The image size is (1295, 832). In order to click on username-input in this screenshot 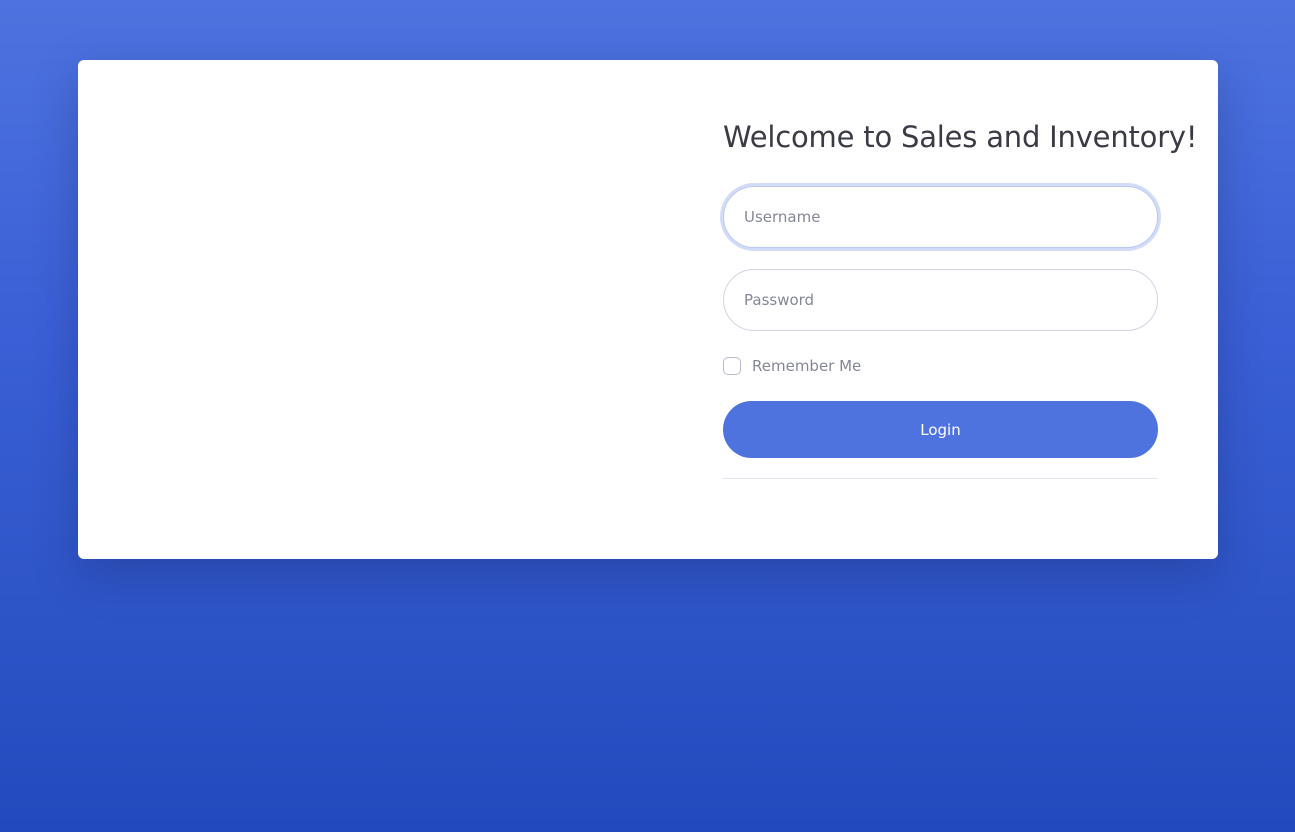, I will do `click(940, 217)`.